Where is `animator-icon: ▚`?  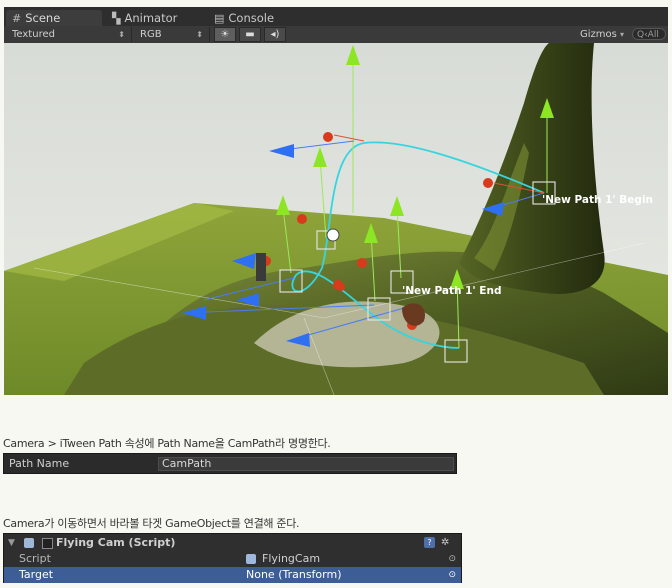
animator-icon: ▚ is located at coordinates (116, 18).